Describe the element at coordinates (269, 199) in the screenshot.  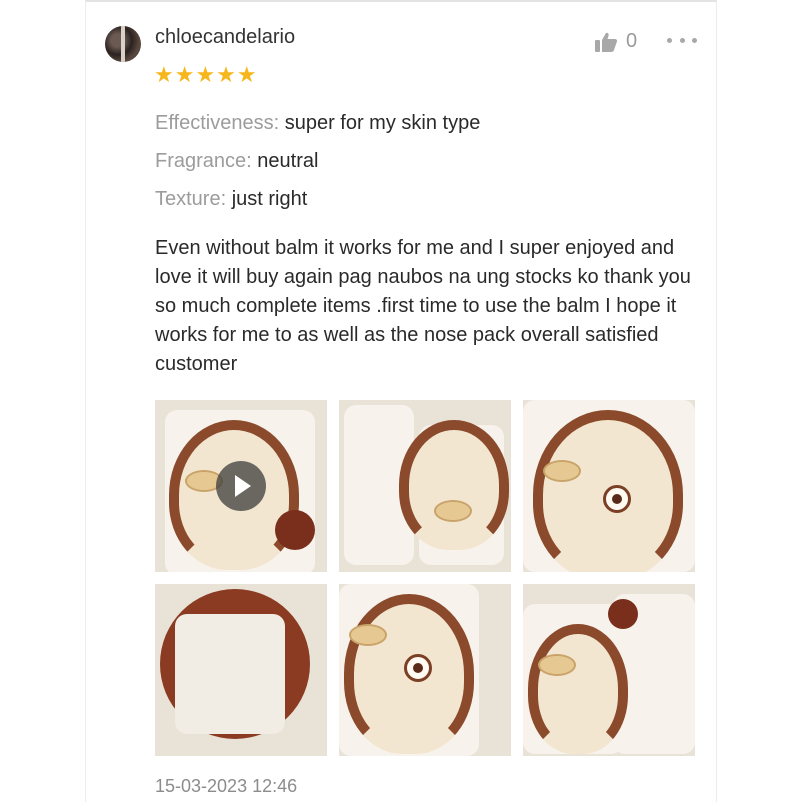
I see `attribute-value: just right` at that location.